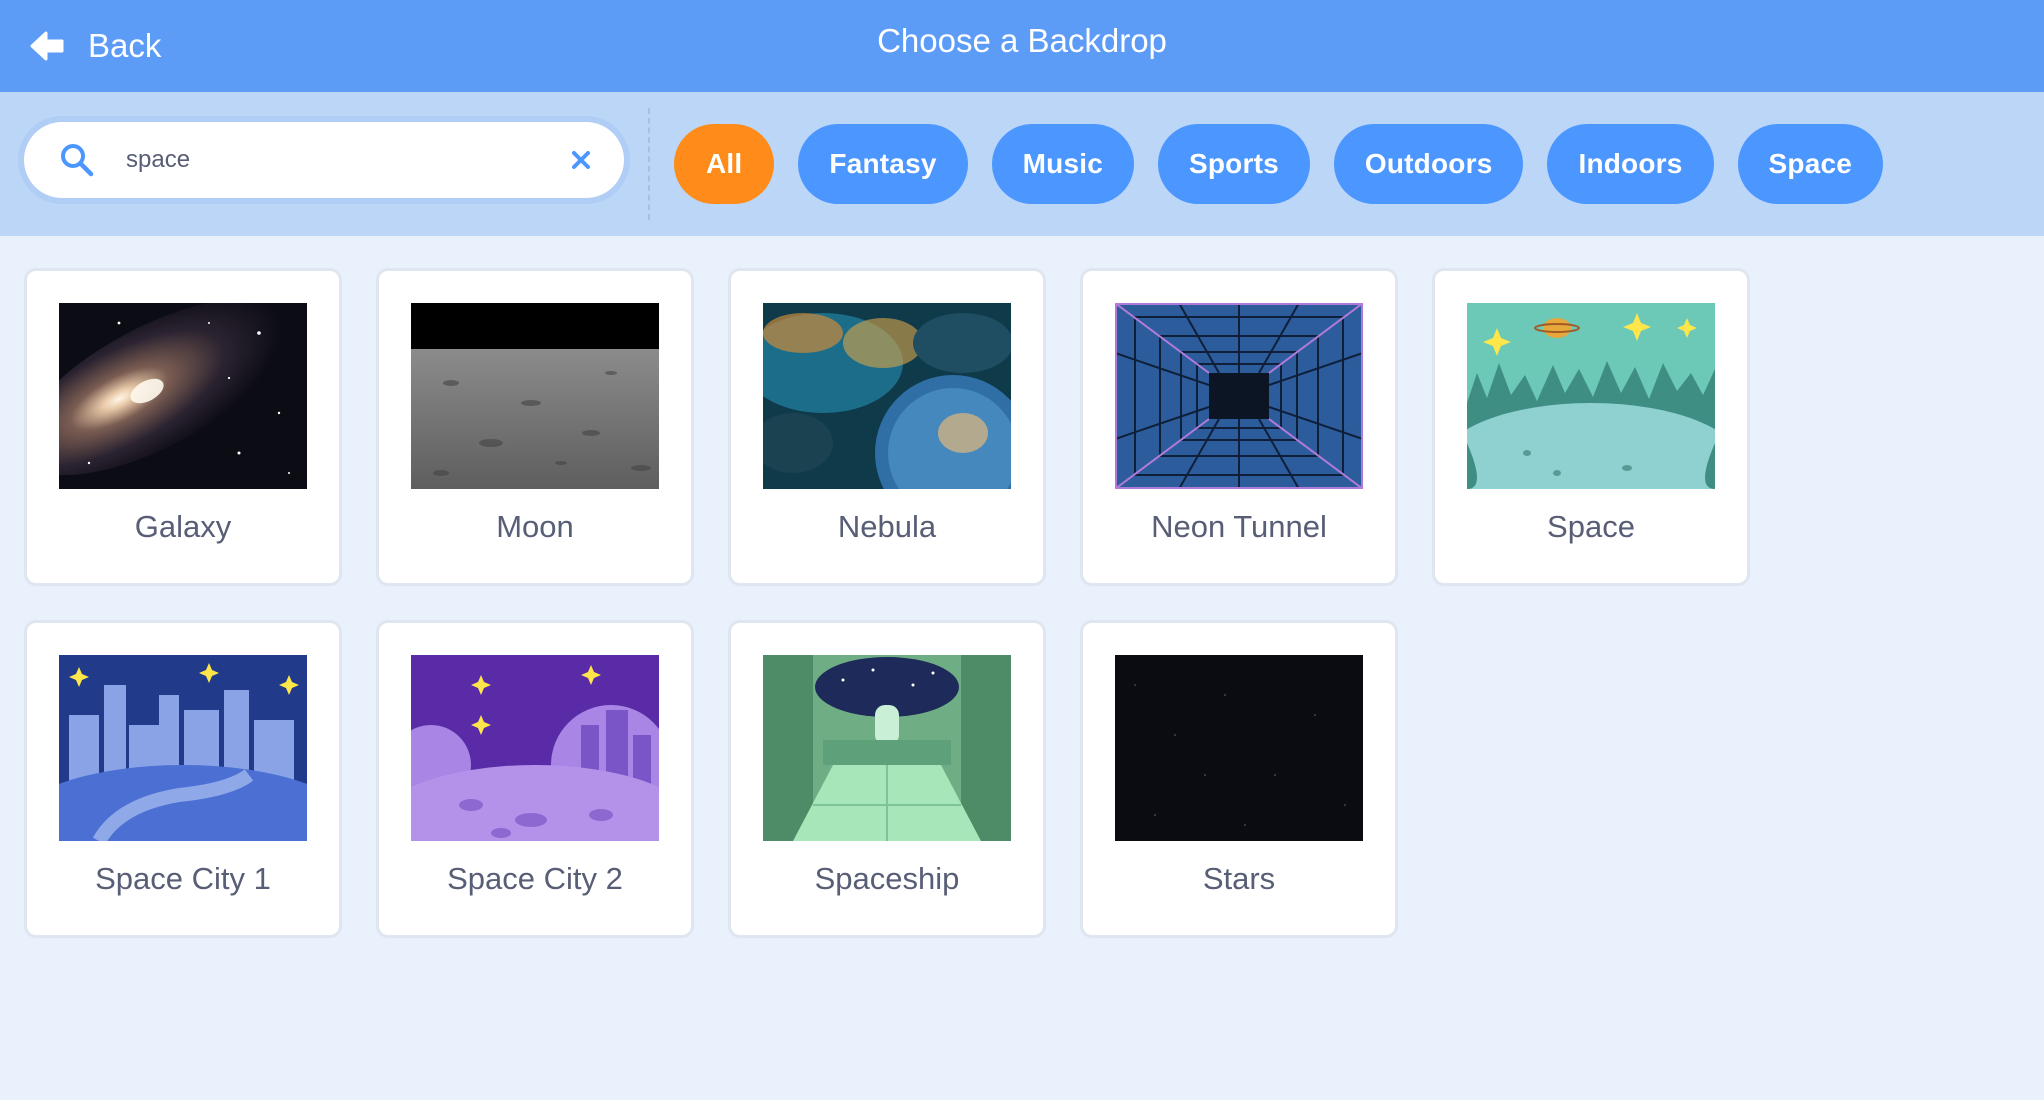 Image resolution: width=2044 pixels, height=1100 pixels. I want to click on backdrop-name: Space City 2, so click(535, 878).